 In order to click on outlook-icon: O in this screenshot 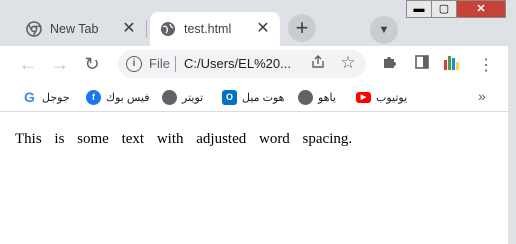, I will do `click(229, 97)`.